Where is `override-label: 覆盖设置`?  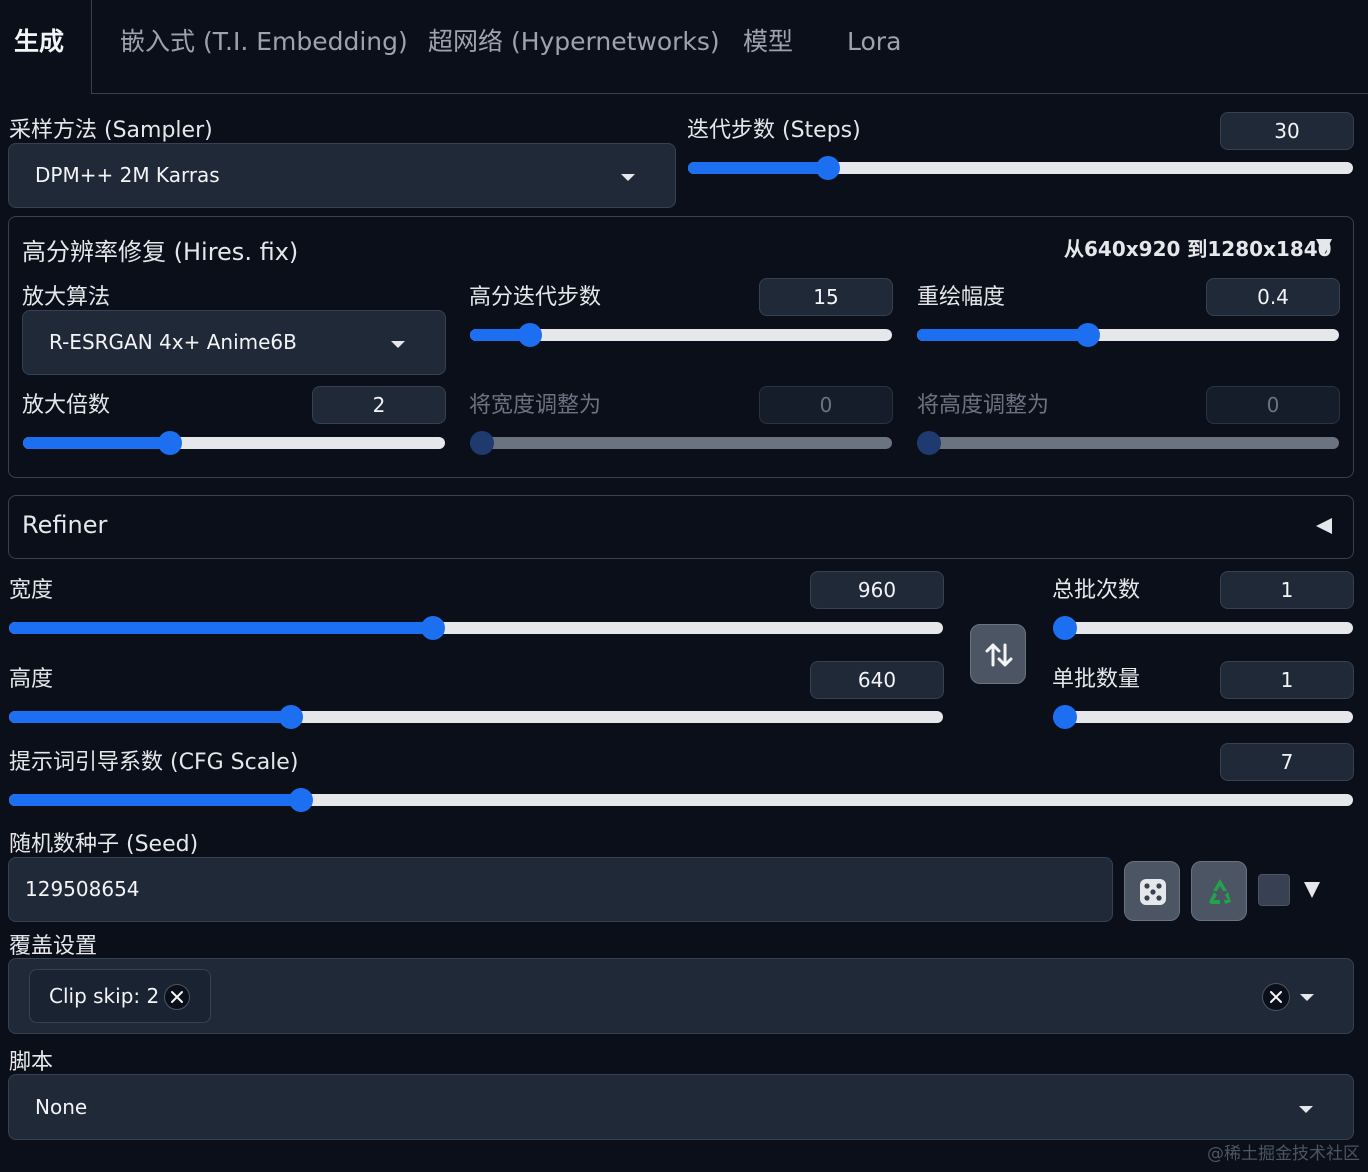
override-label: 覆盖设置 is located at coordinates (53, 946).